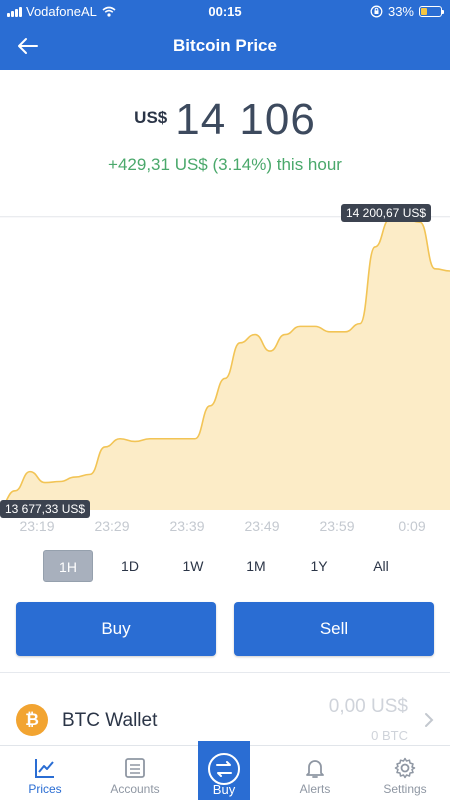  Describe the element at coordinates (429, 720) in the screenshot. I see `chevron-right-icon` at that location.